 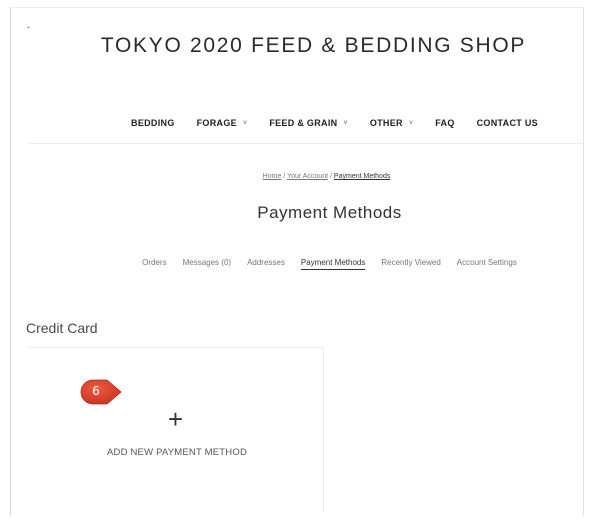 I want to click on step-callout-badge: 6, so click(x=101, y=392).